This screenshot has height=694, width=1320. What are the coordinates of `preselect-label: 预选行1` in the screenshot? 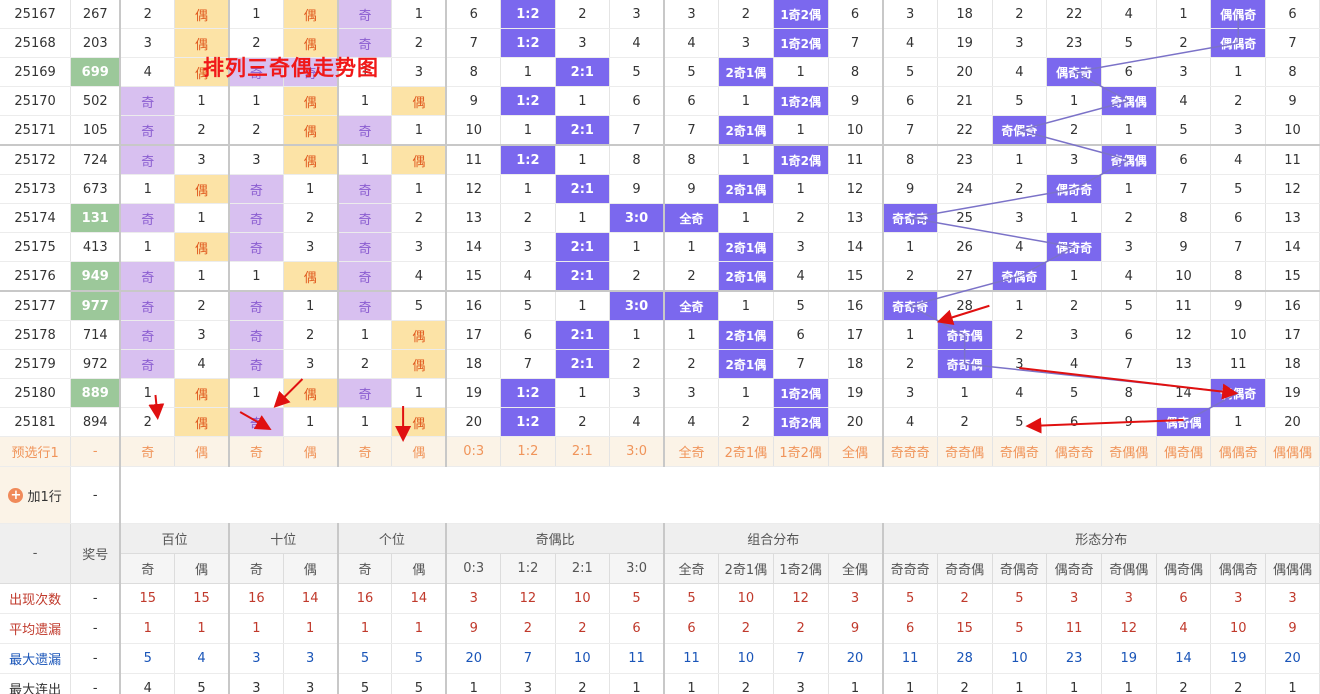 It's located at (36, 451).